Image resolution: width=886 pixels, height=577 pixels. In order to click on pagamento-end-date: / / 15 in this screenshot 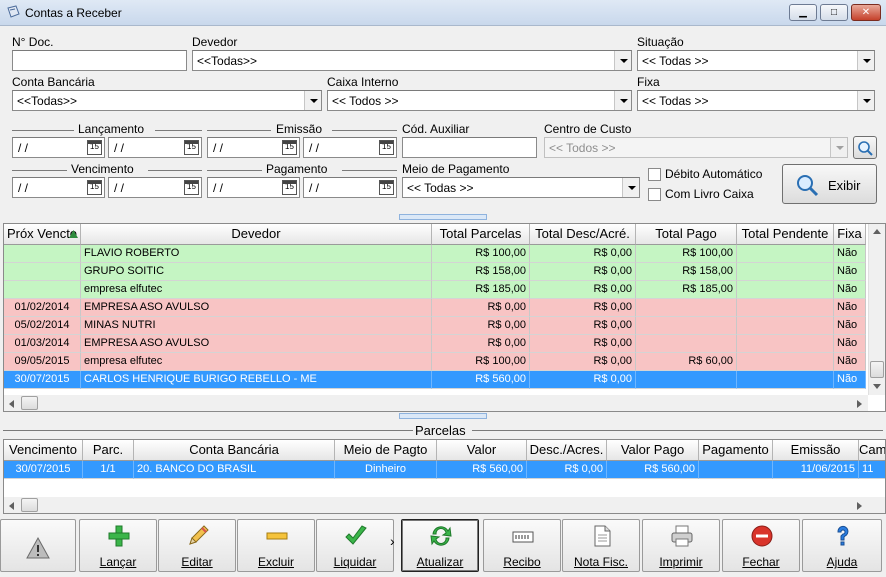, I will do `click(350, 187)`.